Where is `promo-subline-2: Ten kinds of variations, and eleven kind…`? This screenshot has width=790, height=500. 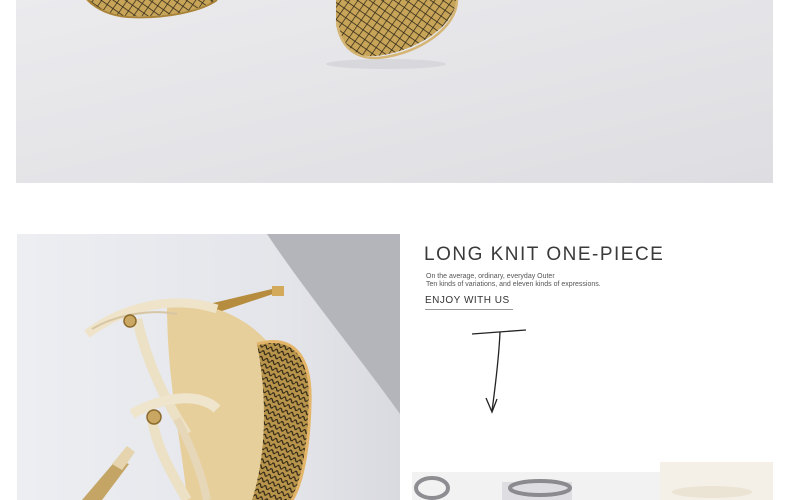
promo-subline-2: Ten kinds of variations, and eleven kind… is located at coordinates (513, 284).